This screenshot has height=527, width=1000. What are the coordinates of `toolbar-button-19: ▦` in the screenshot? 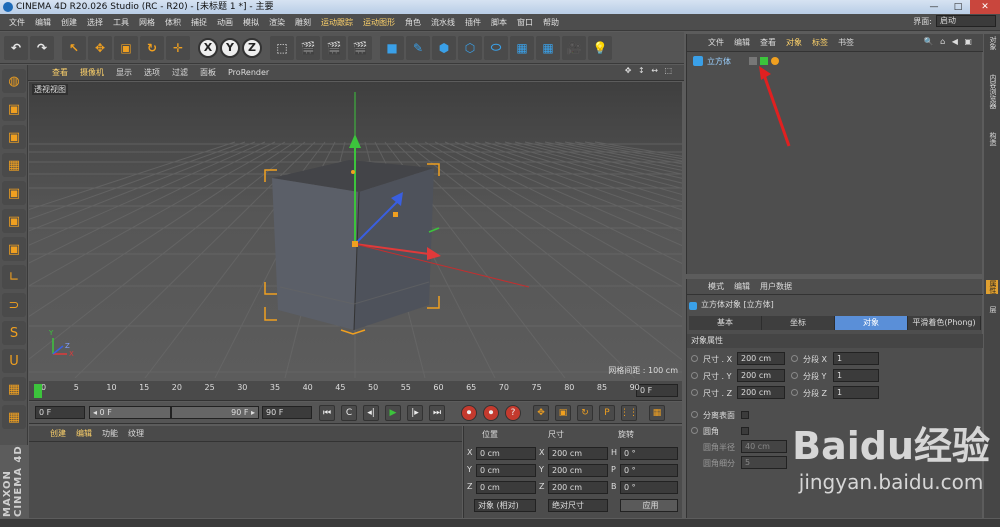 It's located at (522, 47).